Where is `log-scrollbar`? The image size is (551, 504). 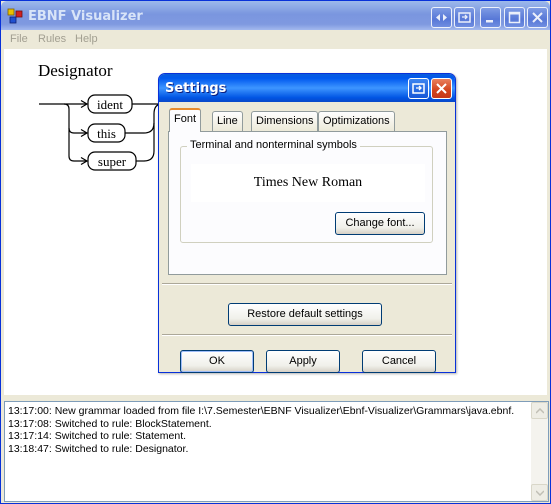 log-scrollbar is located at coordinates (539, 451).